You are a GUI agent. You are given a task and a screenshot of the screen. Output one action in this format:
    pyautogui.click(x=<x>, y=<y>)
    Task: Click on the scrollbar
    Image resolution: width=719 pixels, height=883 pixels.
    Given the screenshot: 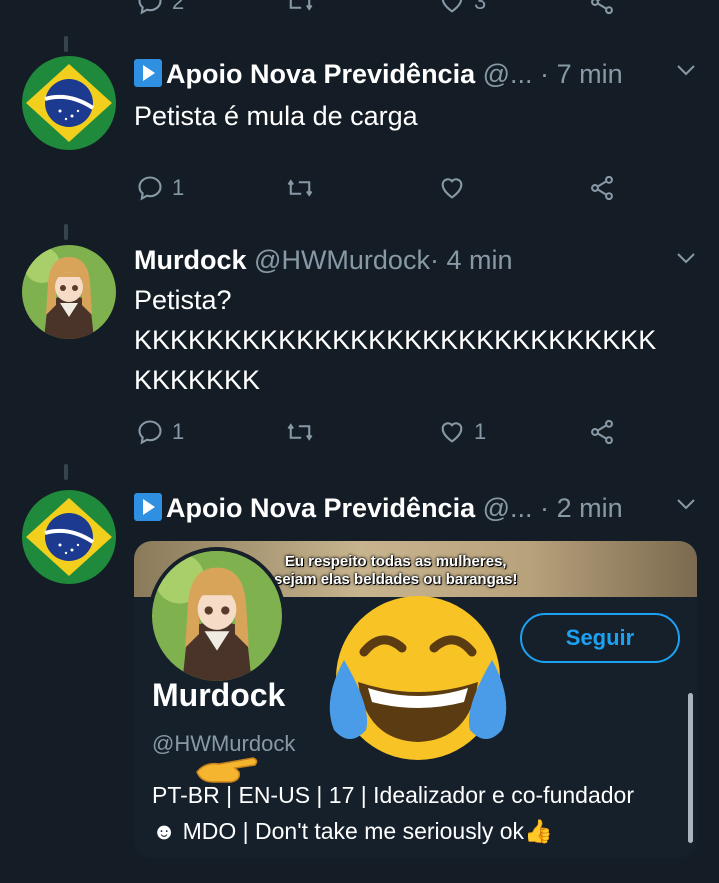 What is the action you would take?
    pyautogui.click(x=690, y=768)
    